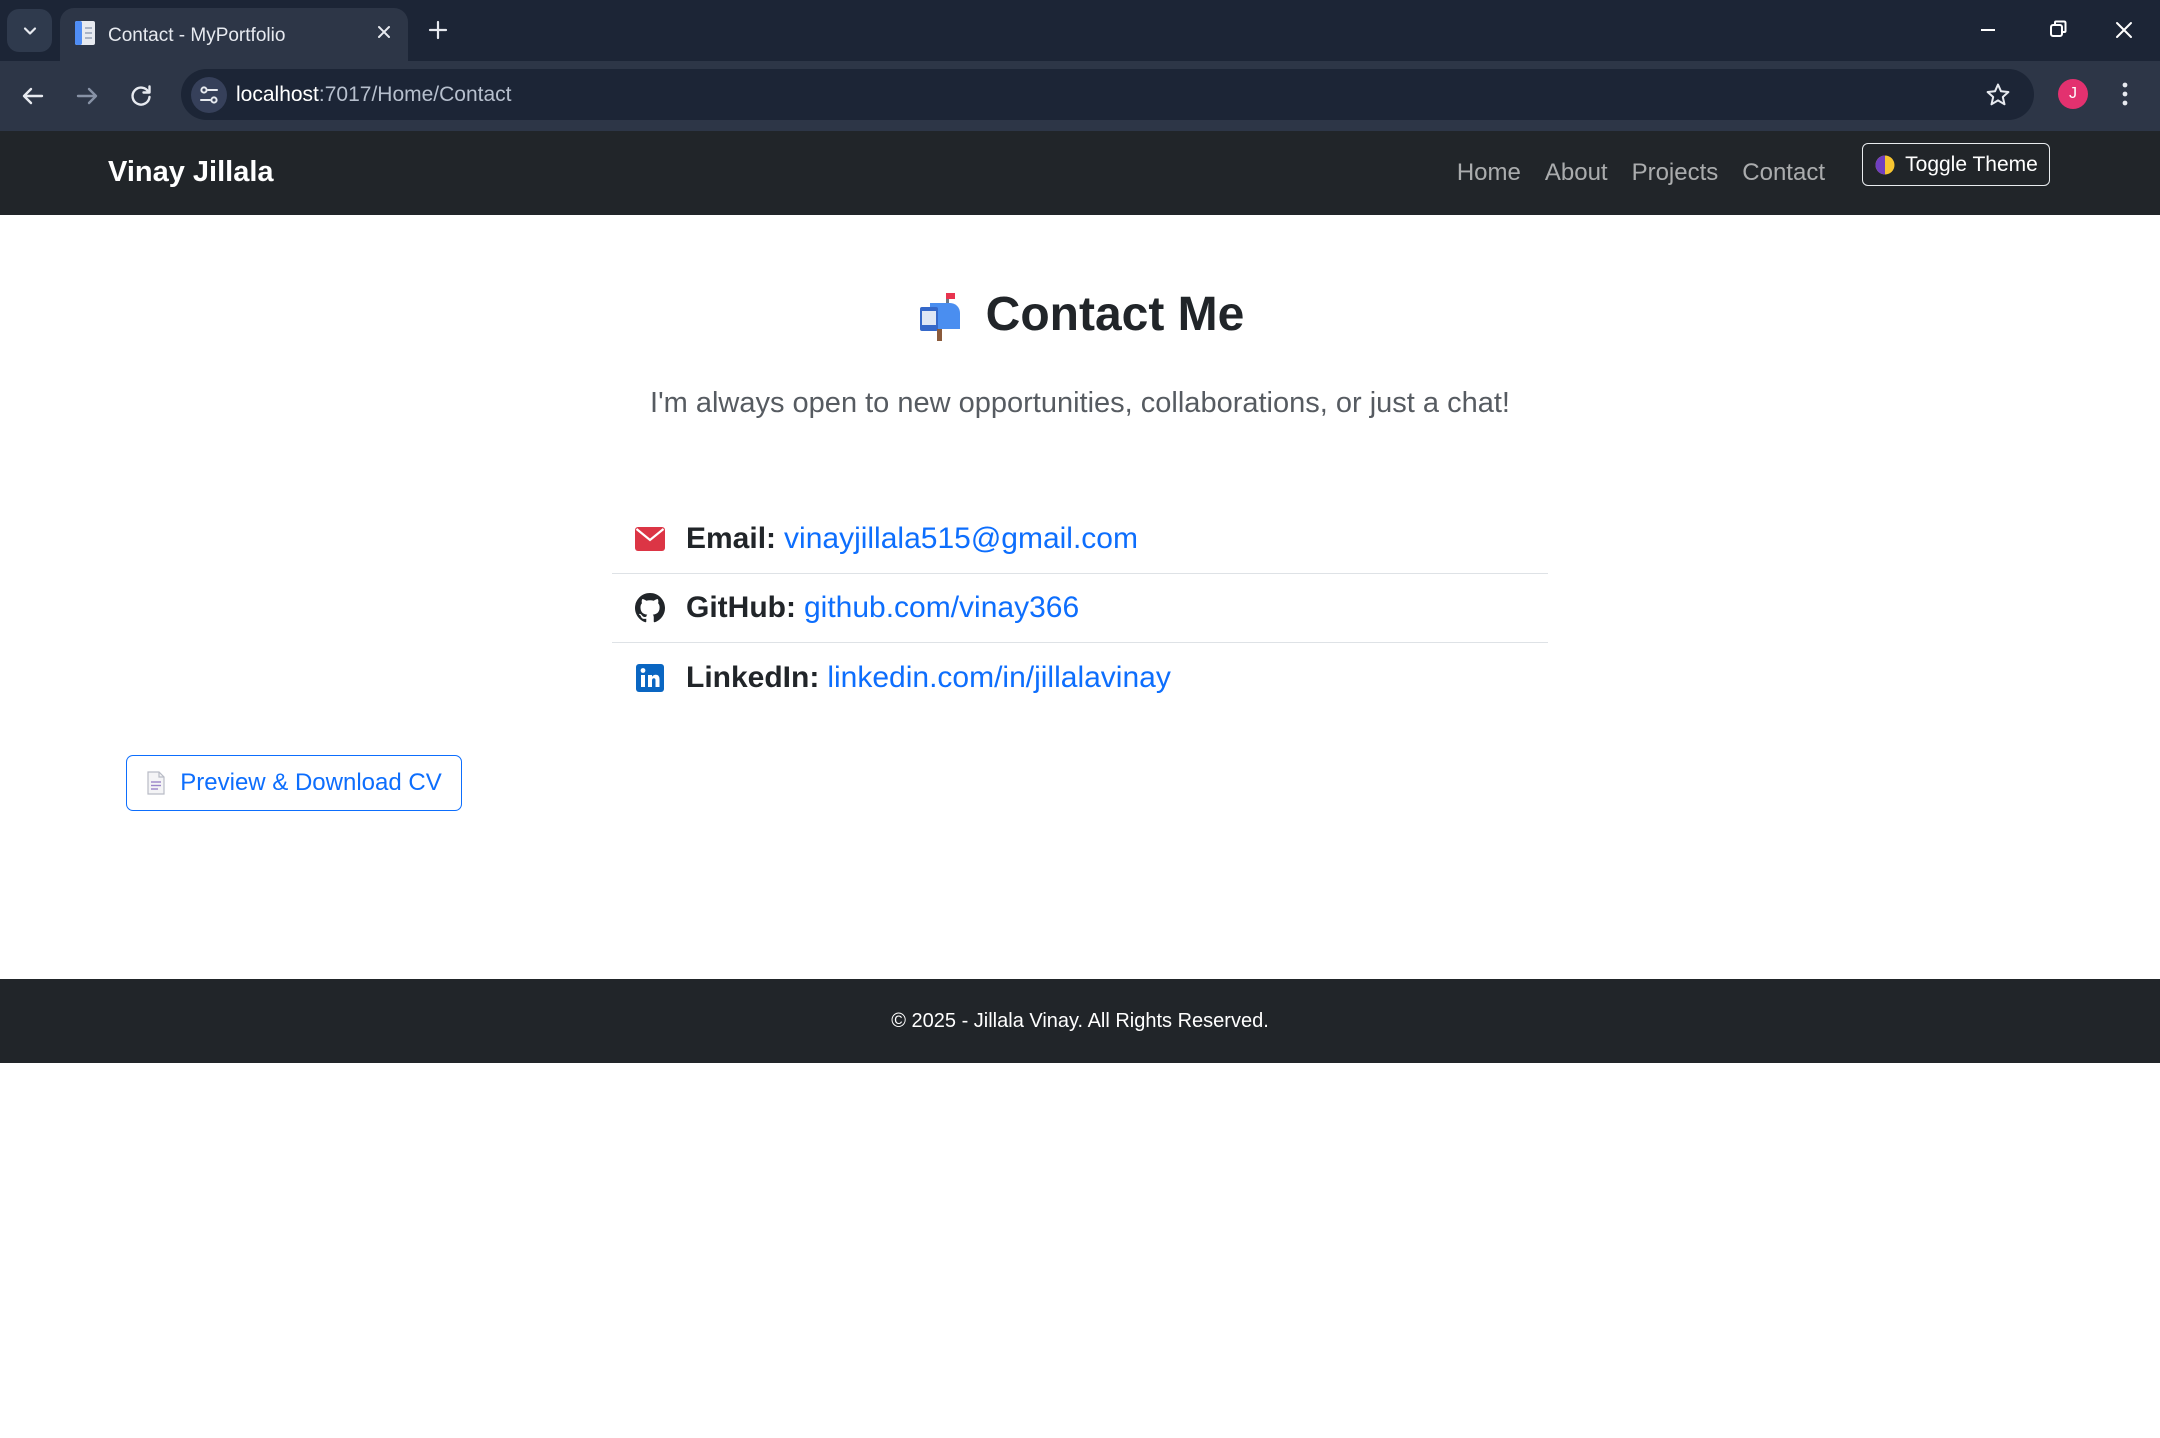  I want to click on contact-item-linkedin: LinkedIn: linkedin.com/in/jillalavinay, so click(1080, 677).